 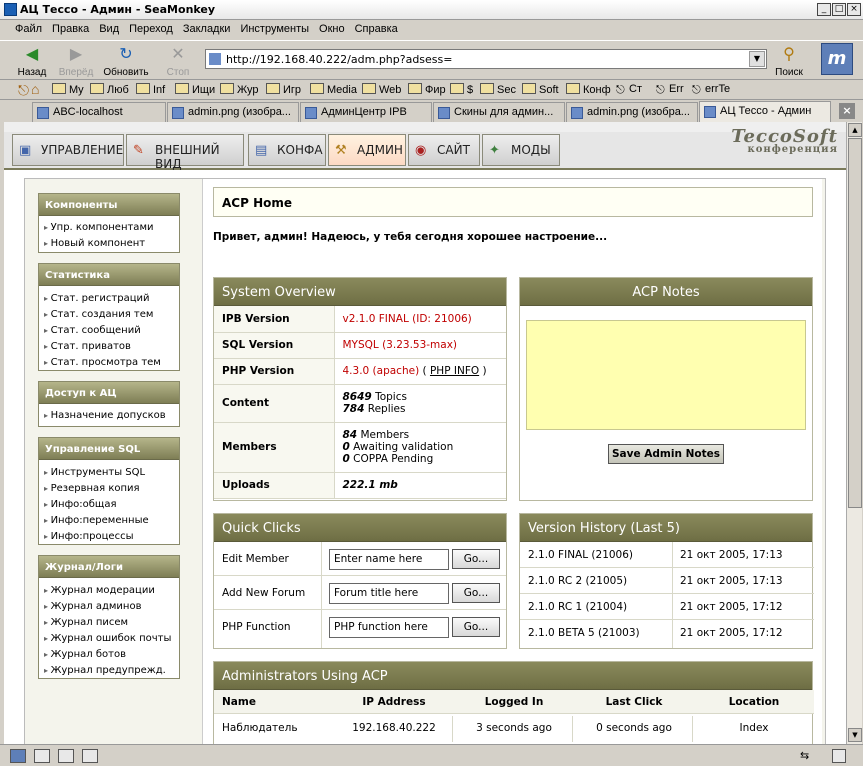 What do you see at coordinates (667, 581) in the screenshot?
I see `version-row: 2.1.0 RC 2 (21005) 21 окт 2005, 17:13` at bounding box center [667, 581].